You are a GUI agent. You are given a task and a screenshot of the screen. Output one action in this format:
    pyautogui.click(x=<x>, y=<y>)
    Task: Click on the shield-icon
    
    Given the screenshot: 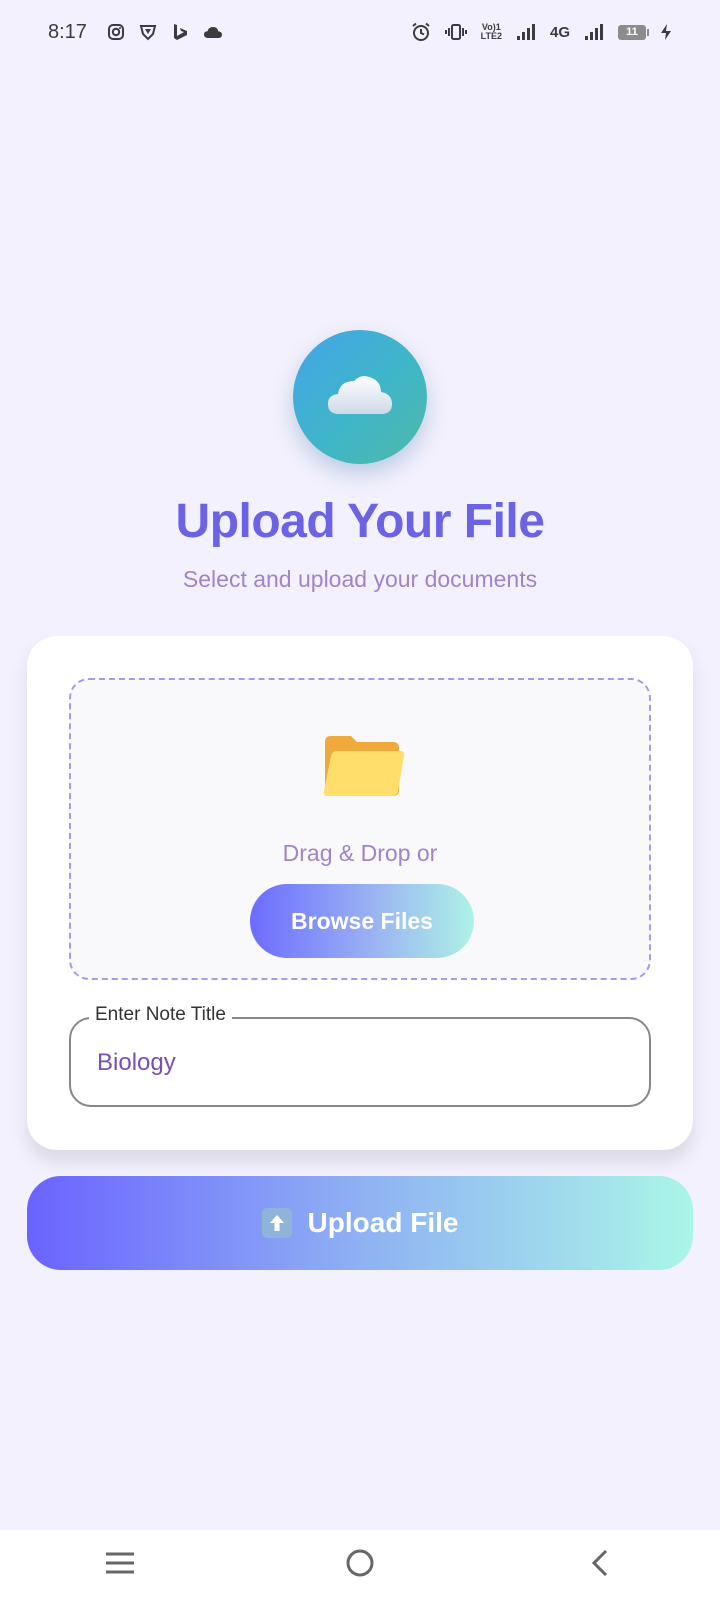 What is the action you would take?
    pyautogui.click(x=148, y=32)
    